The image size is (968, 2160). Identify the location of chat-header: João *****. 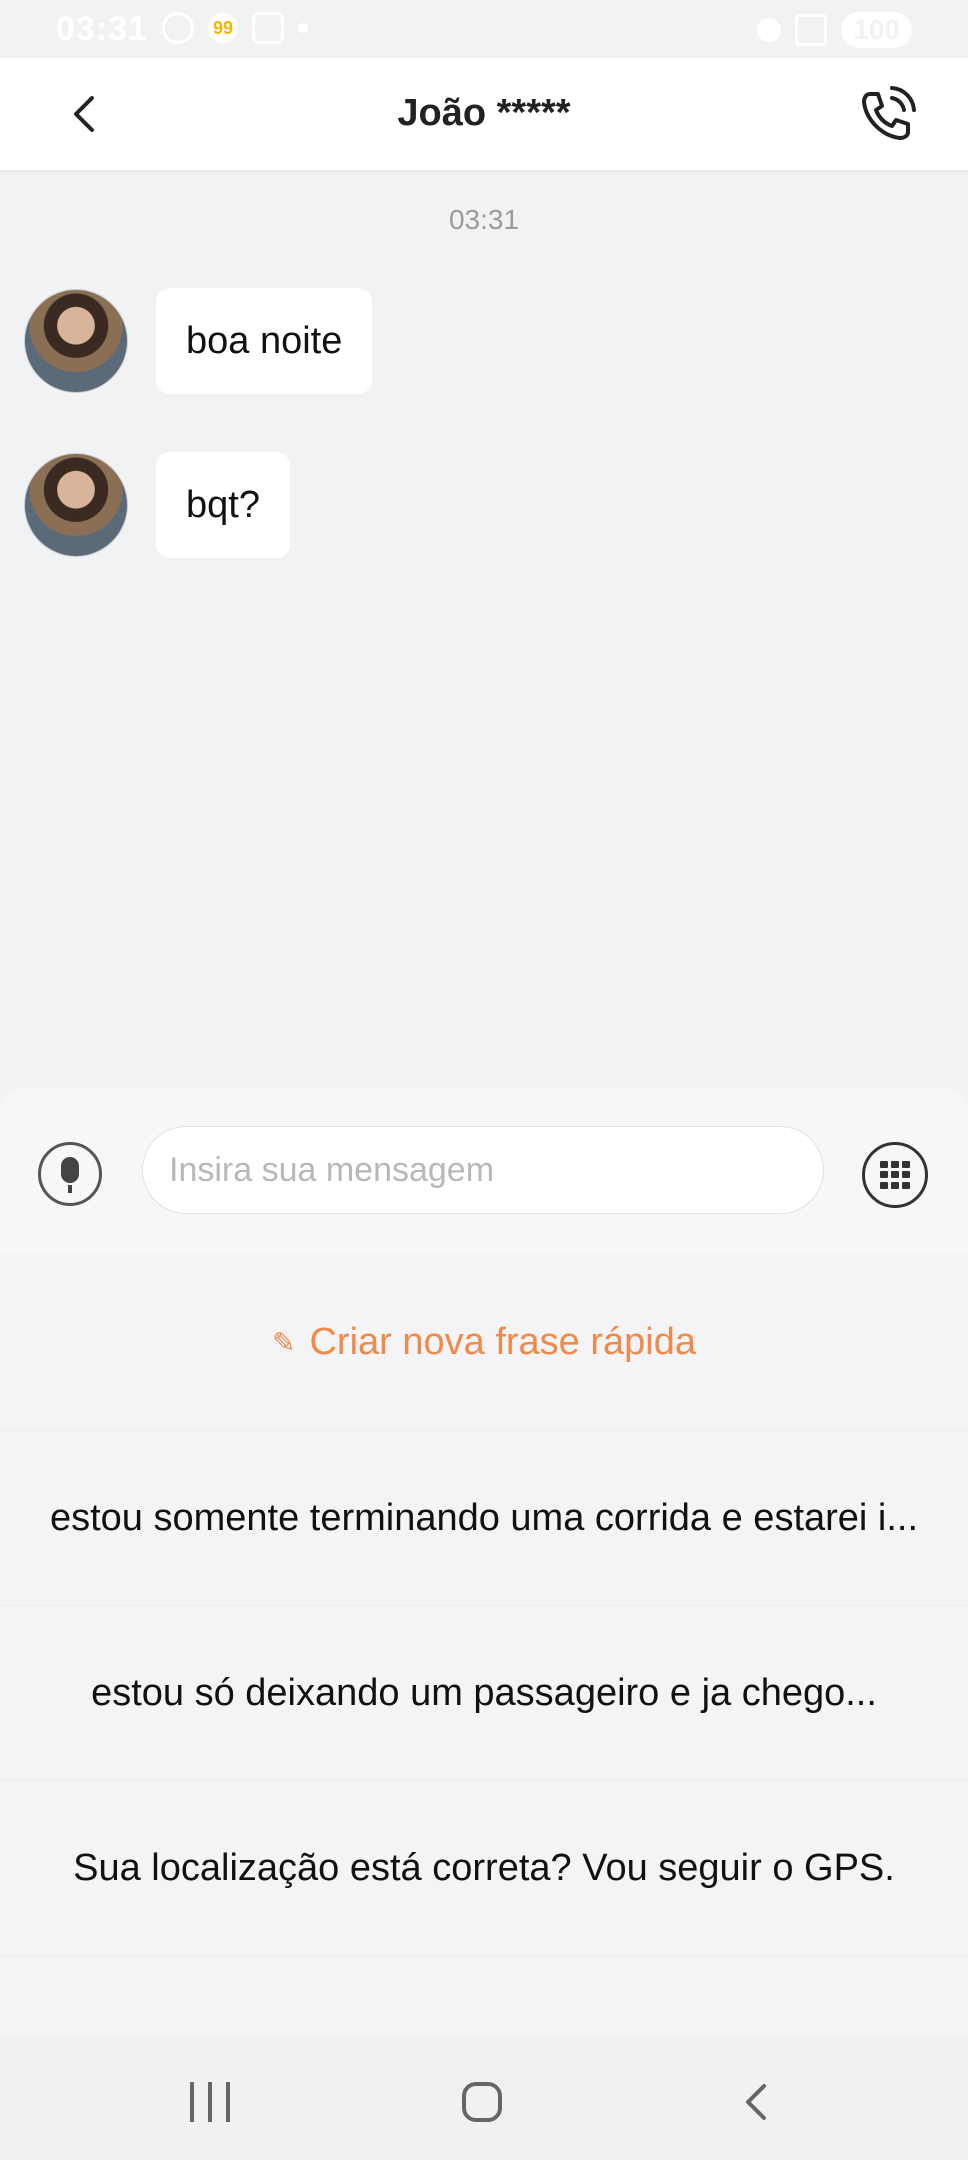
(484, 114).